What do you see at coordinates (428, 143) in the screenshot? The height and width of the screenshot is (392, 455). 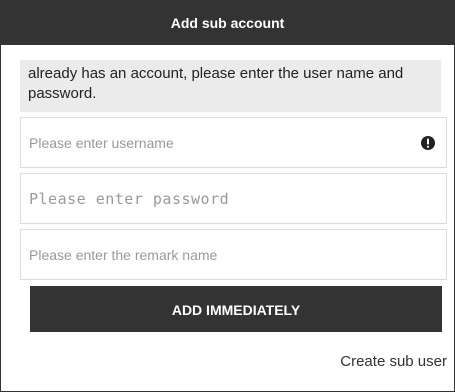 I see `alert-circle-icon` at bounding box center [428, 143].